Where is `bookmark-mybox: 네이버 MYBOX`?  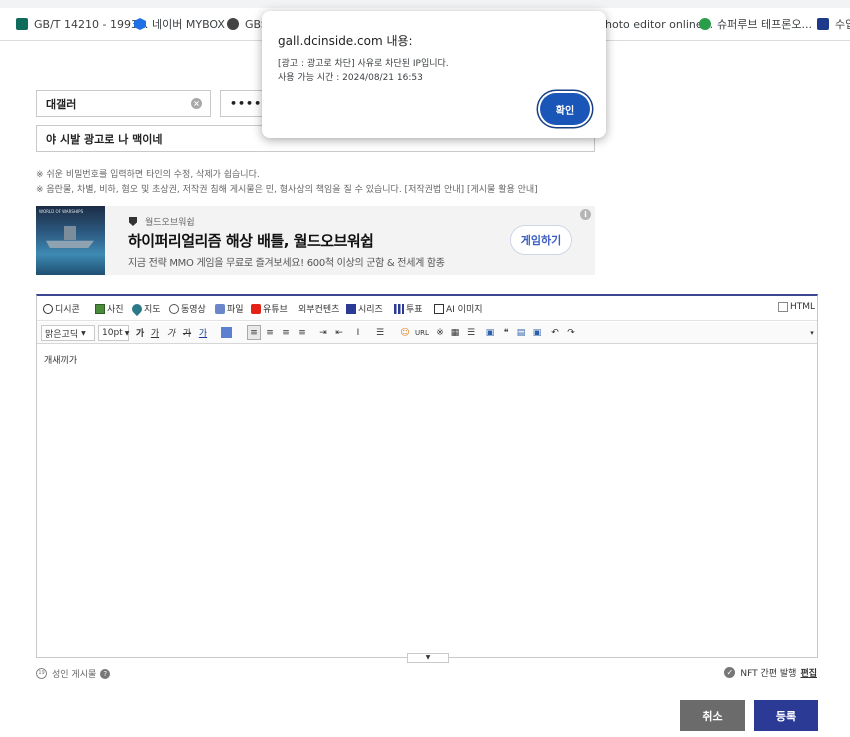
bookmark-mybox: 네이버 MYBOX is located at coordinates (179, 24).